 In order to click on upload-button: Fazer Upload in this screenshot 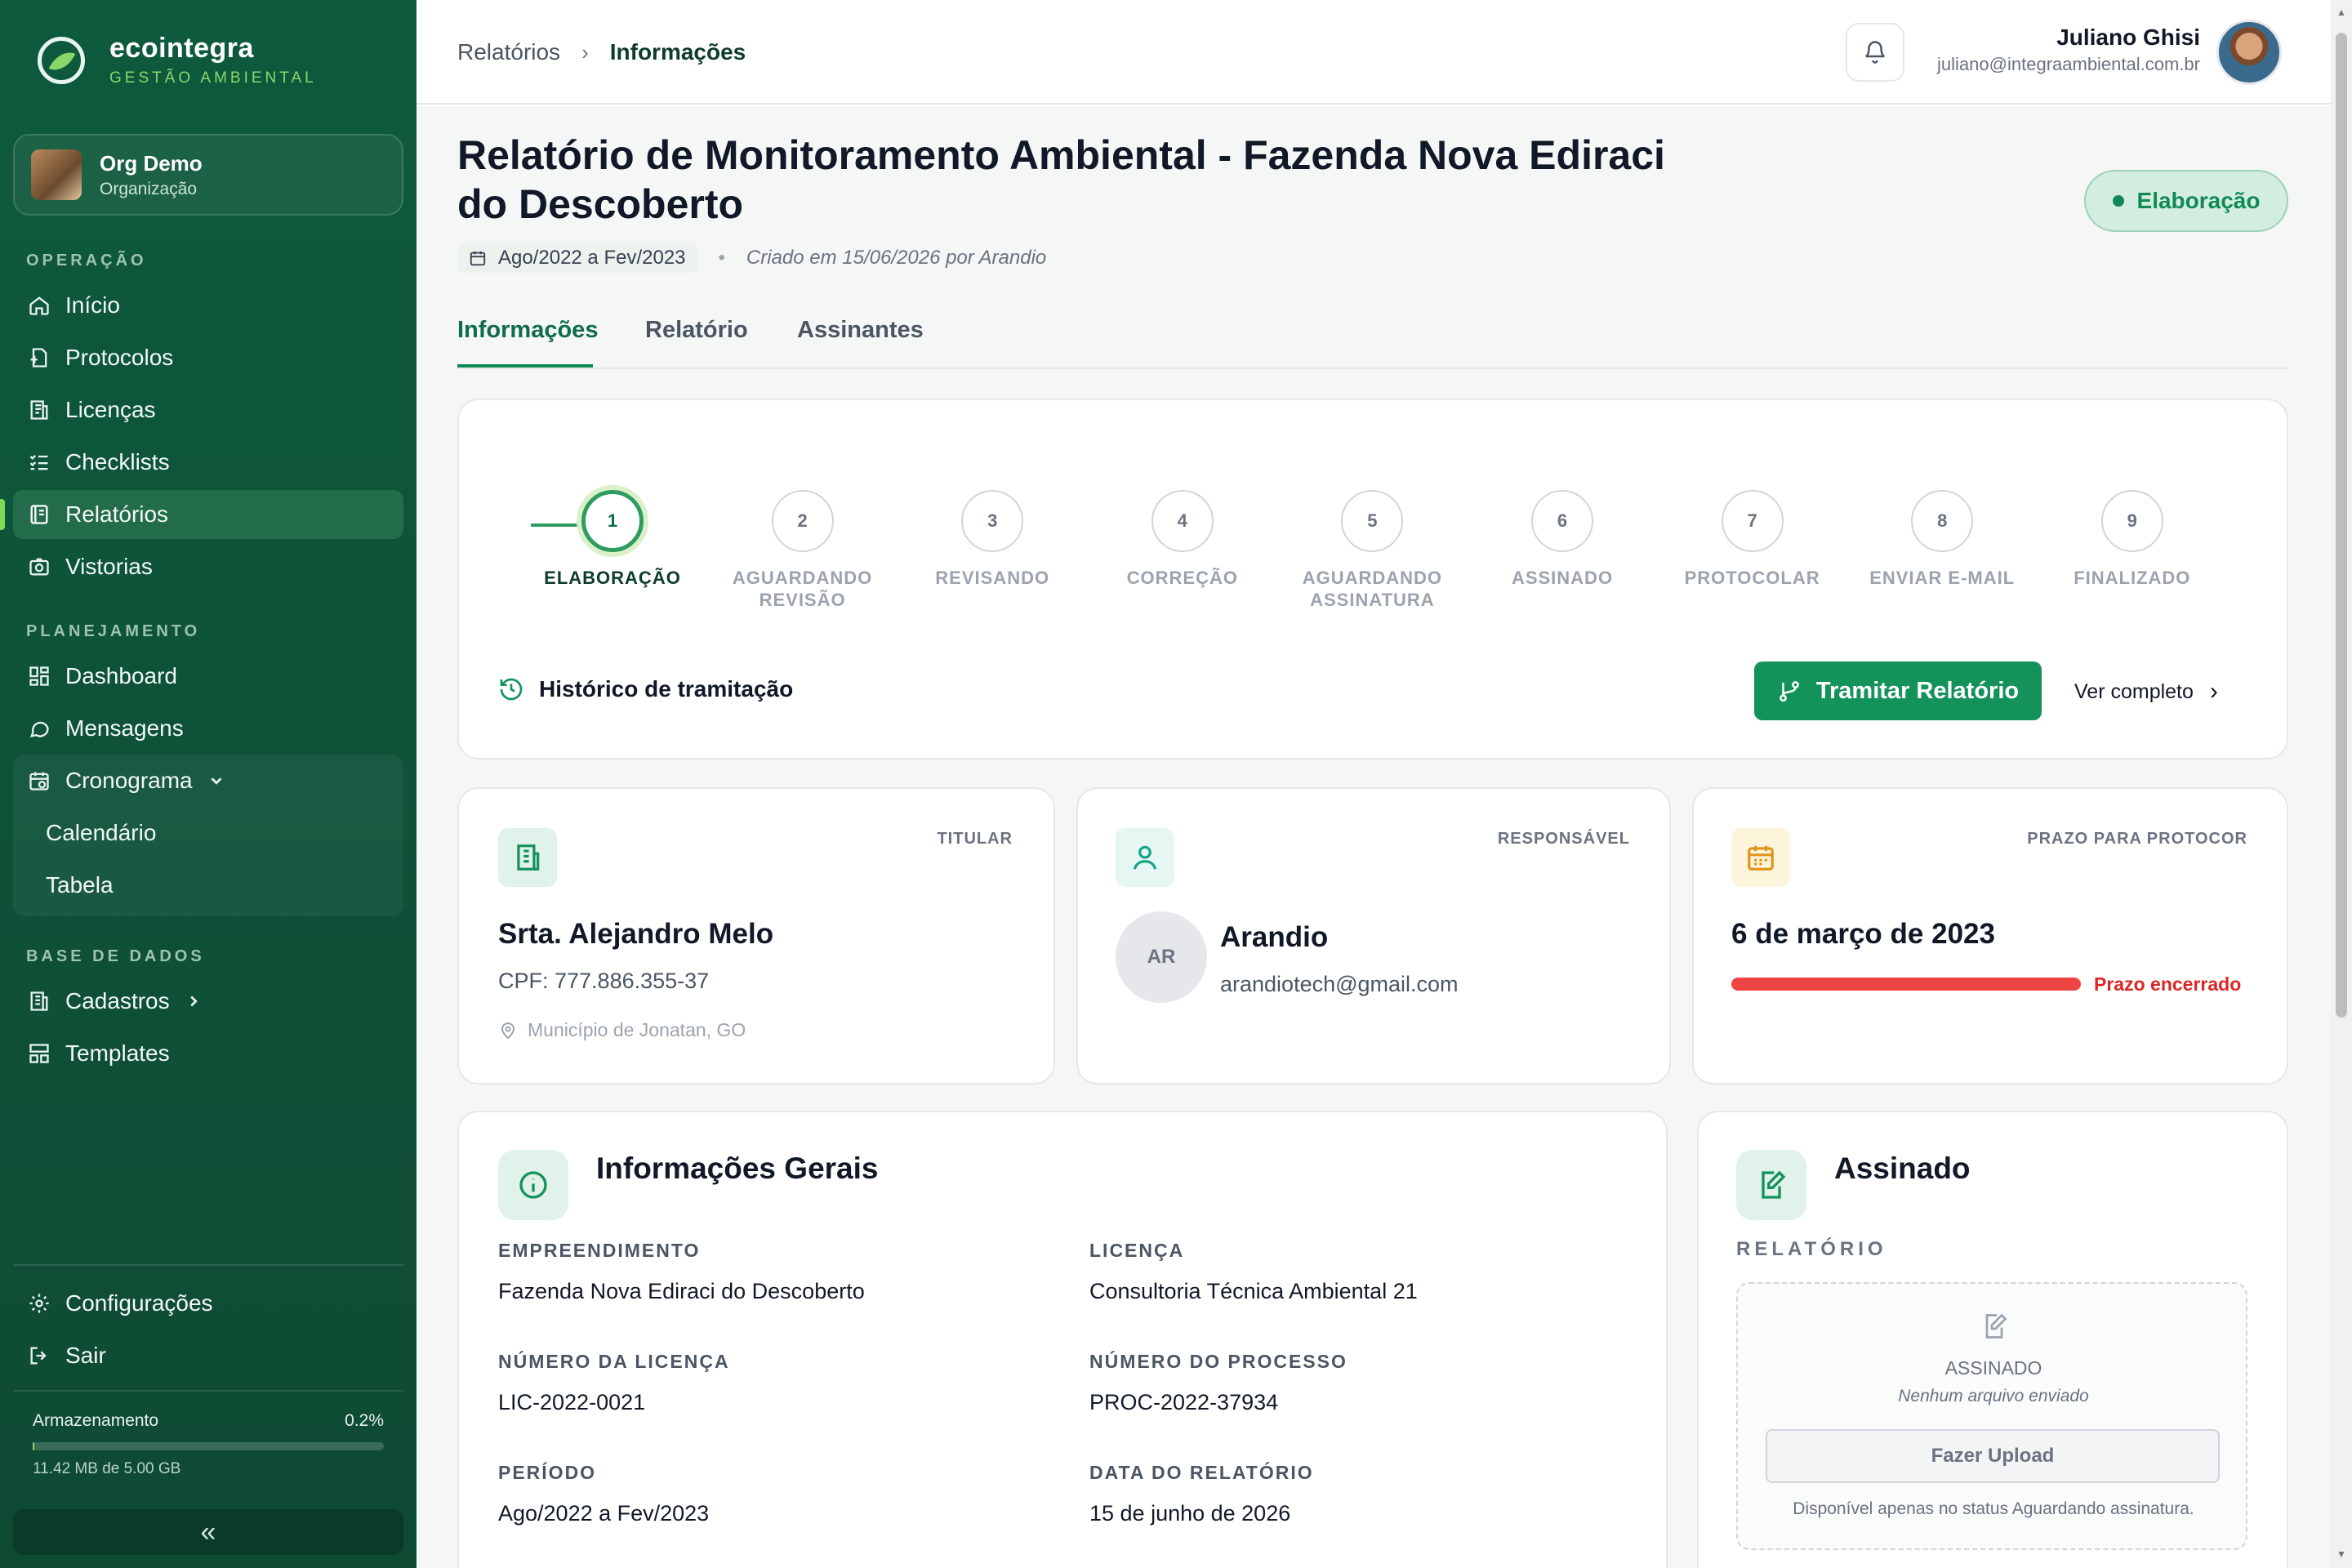, I will do `click(1993, 1456)`.